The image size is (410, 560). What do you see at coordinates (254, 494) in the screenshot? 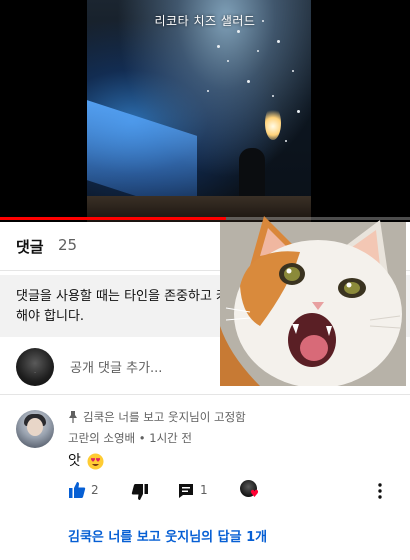
I see `heart-icon: ♥` at bounding box center [254, 494].